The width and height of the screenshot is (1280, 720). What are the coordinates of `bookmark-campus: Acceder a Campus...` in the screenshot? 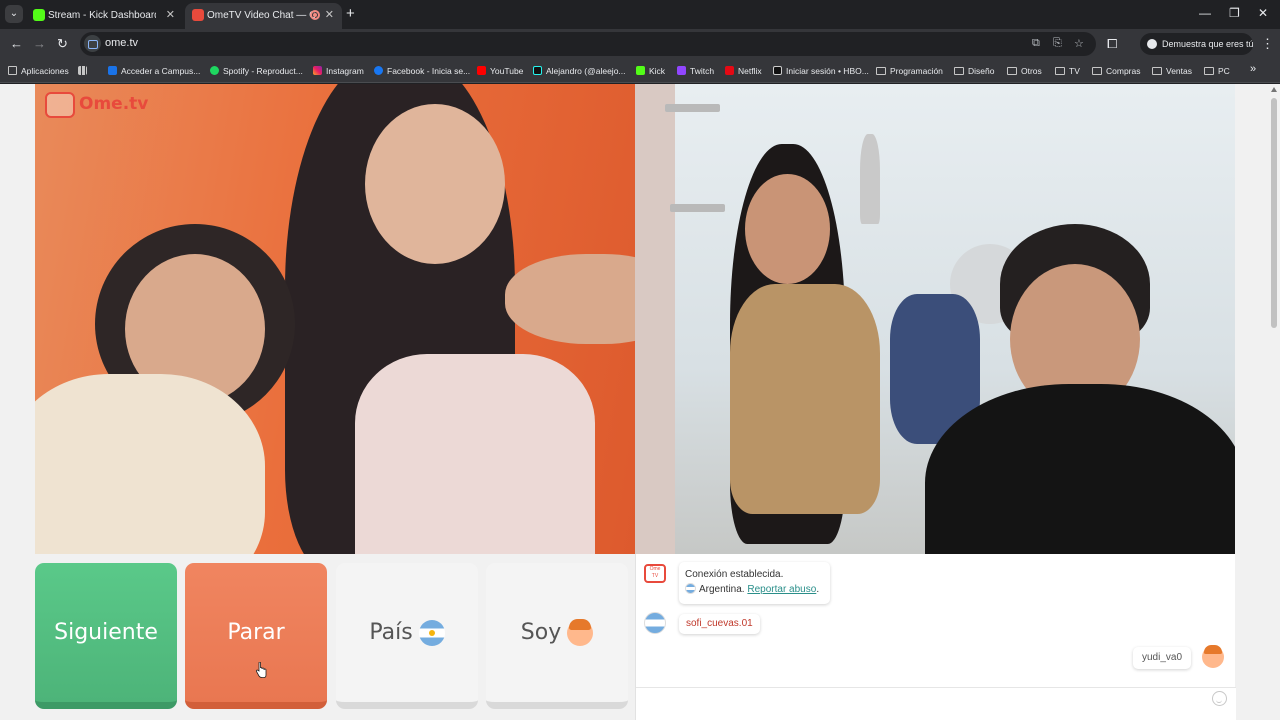 It's located at (154, 71).